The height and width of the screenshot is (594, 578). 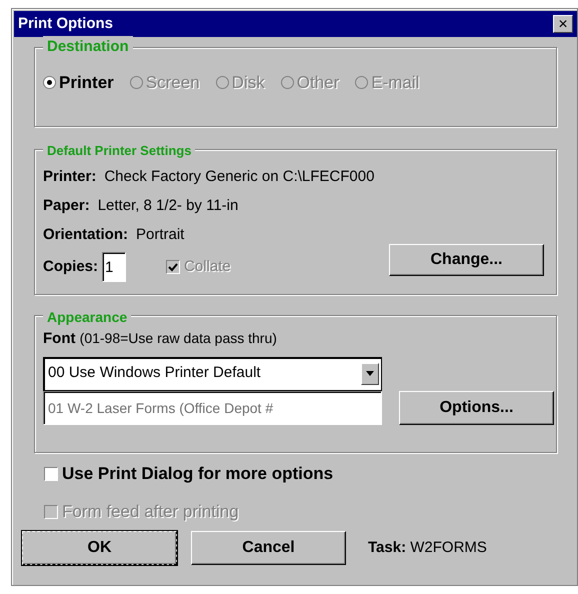 I want to click on dialog-button: Cancel, so click(x=268, y=548).